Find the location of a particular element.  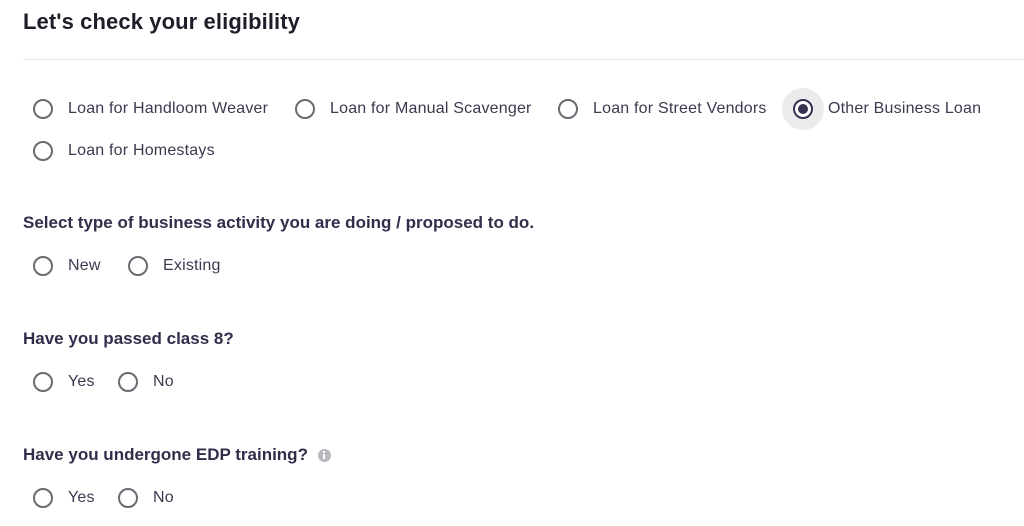

divider is located at coordinates (523, 59).